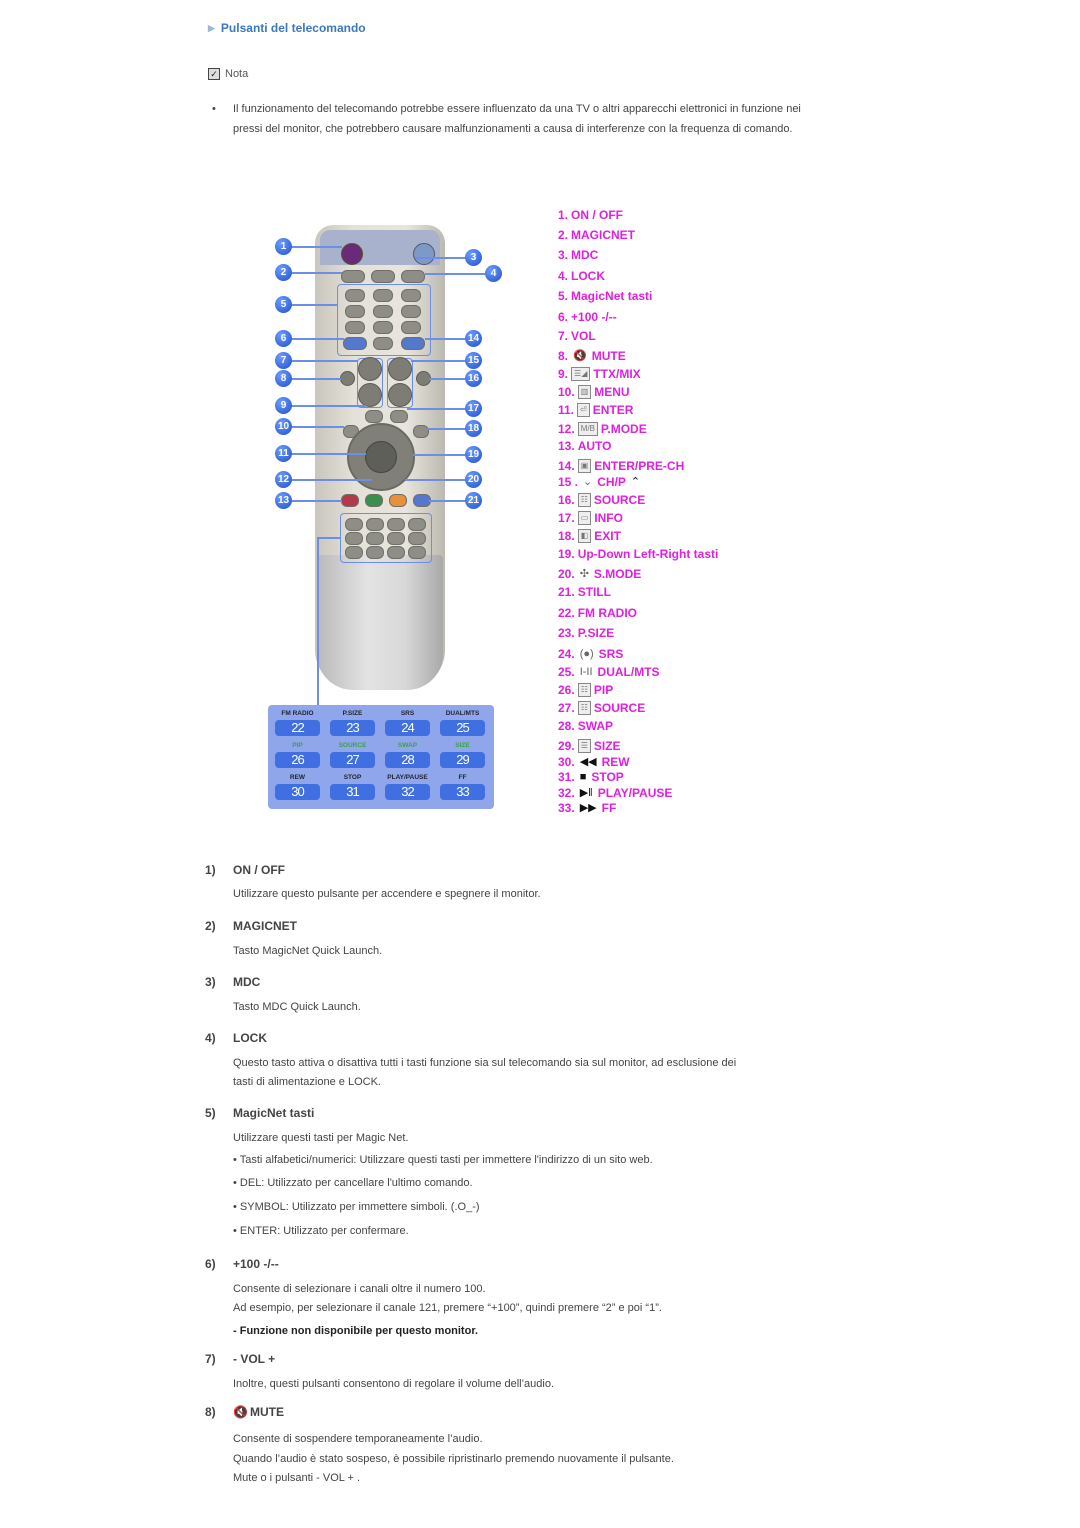 The image size is (1080, 1528). Describe the element at coordinates (407, 728) in the screenshot. I see `keypad-number: 24` at that location.